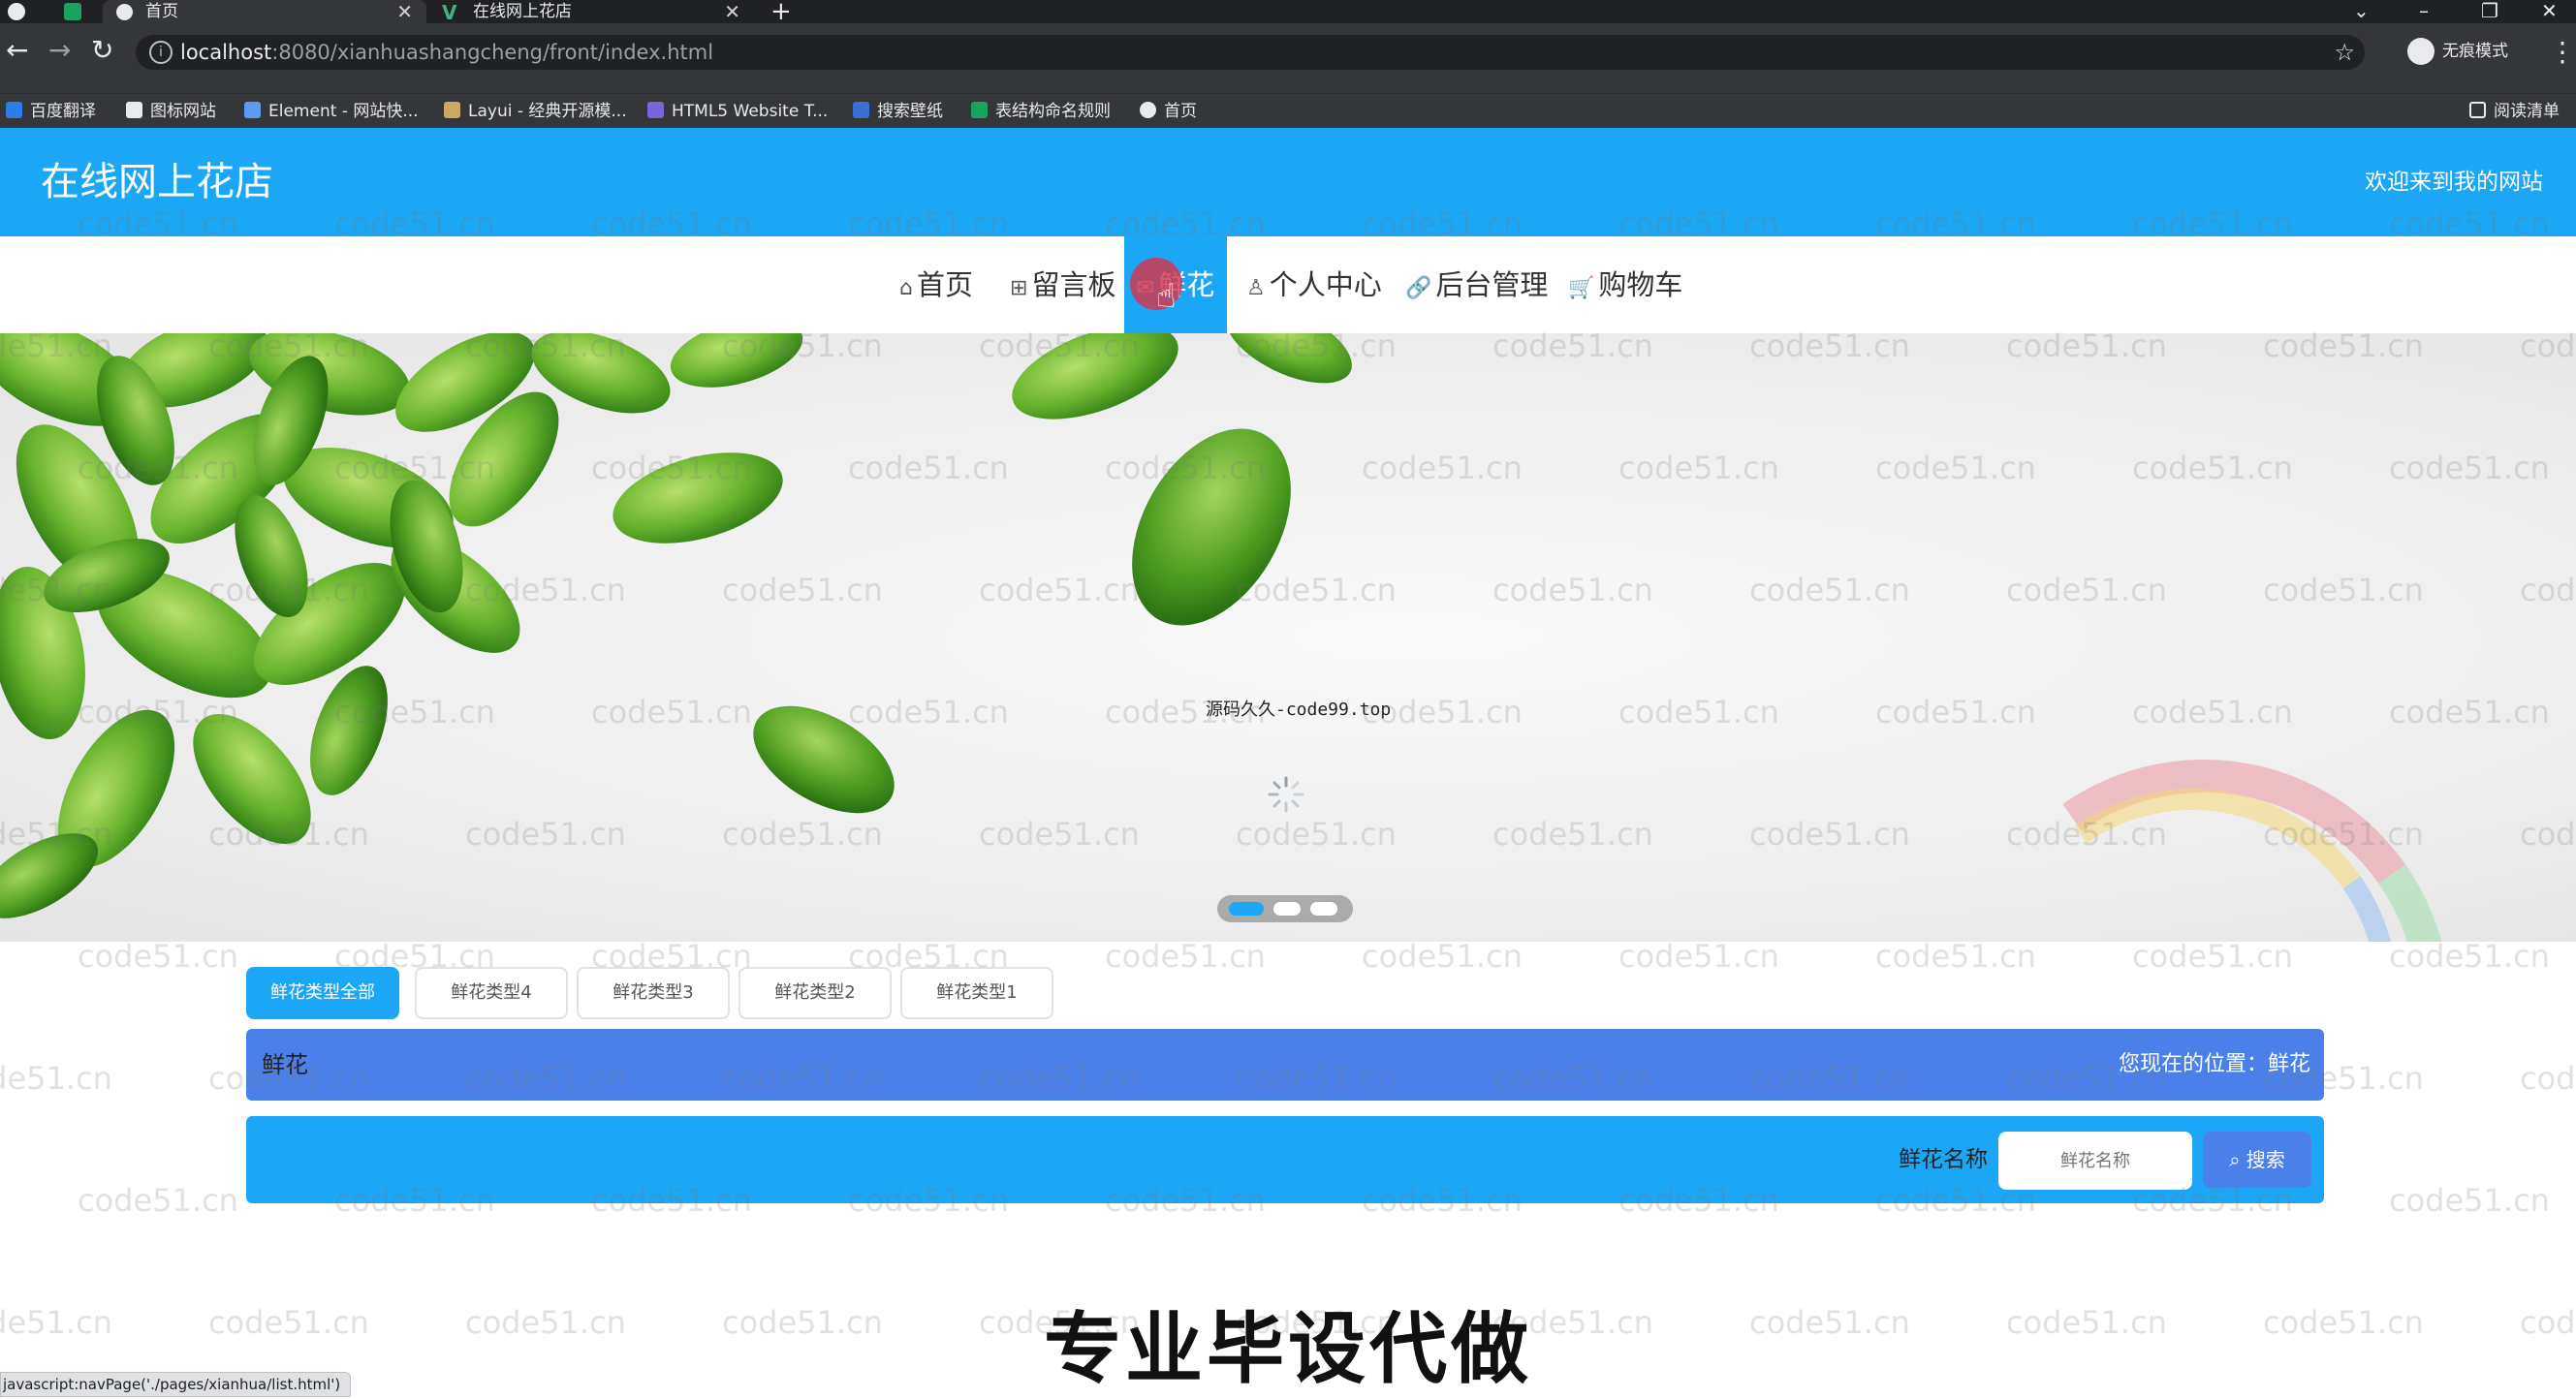 This screenshot has width=2576, height=1399. What do you see at coordinates (1285, 1159) in the screenshot?
I see `search-panel: 鲜花名称 ⌕ 搜索` at bounding box center [1285, 1159].